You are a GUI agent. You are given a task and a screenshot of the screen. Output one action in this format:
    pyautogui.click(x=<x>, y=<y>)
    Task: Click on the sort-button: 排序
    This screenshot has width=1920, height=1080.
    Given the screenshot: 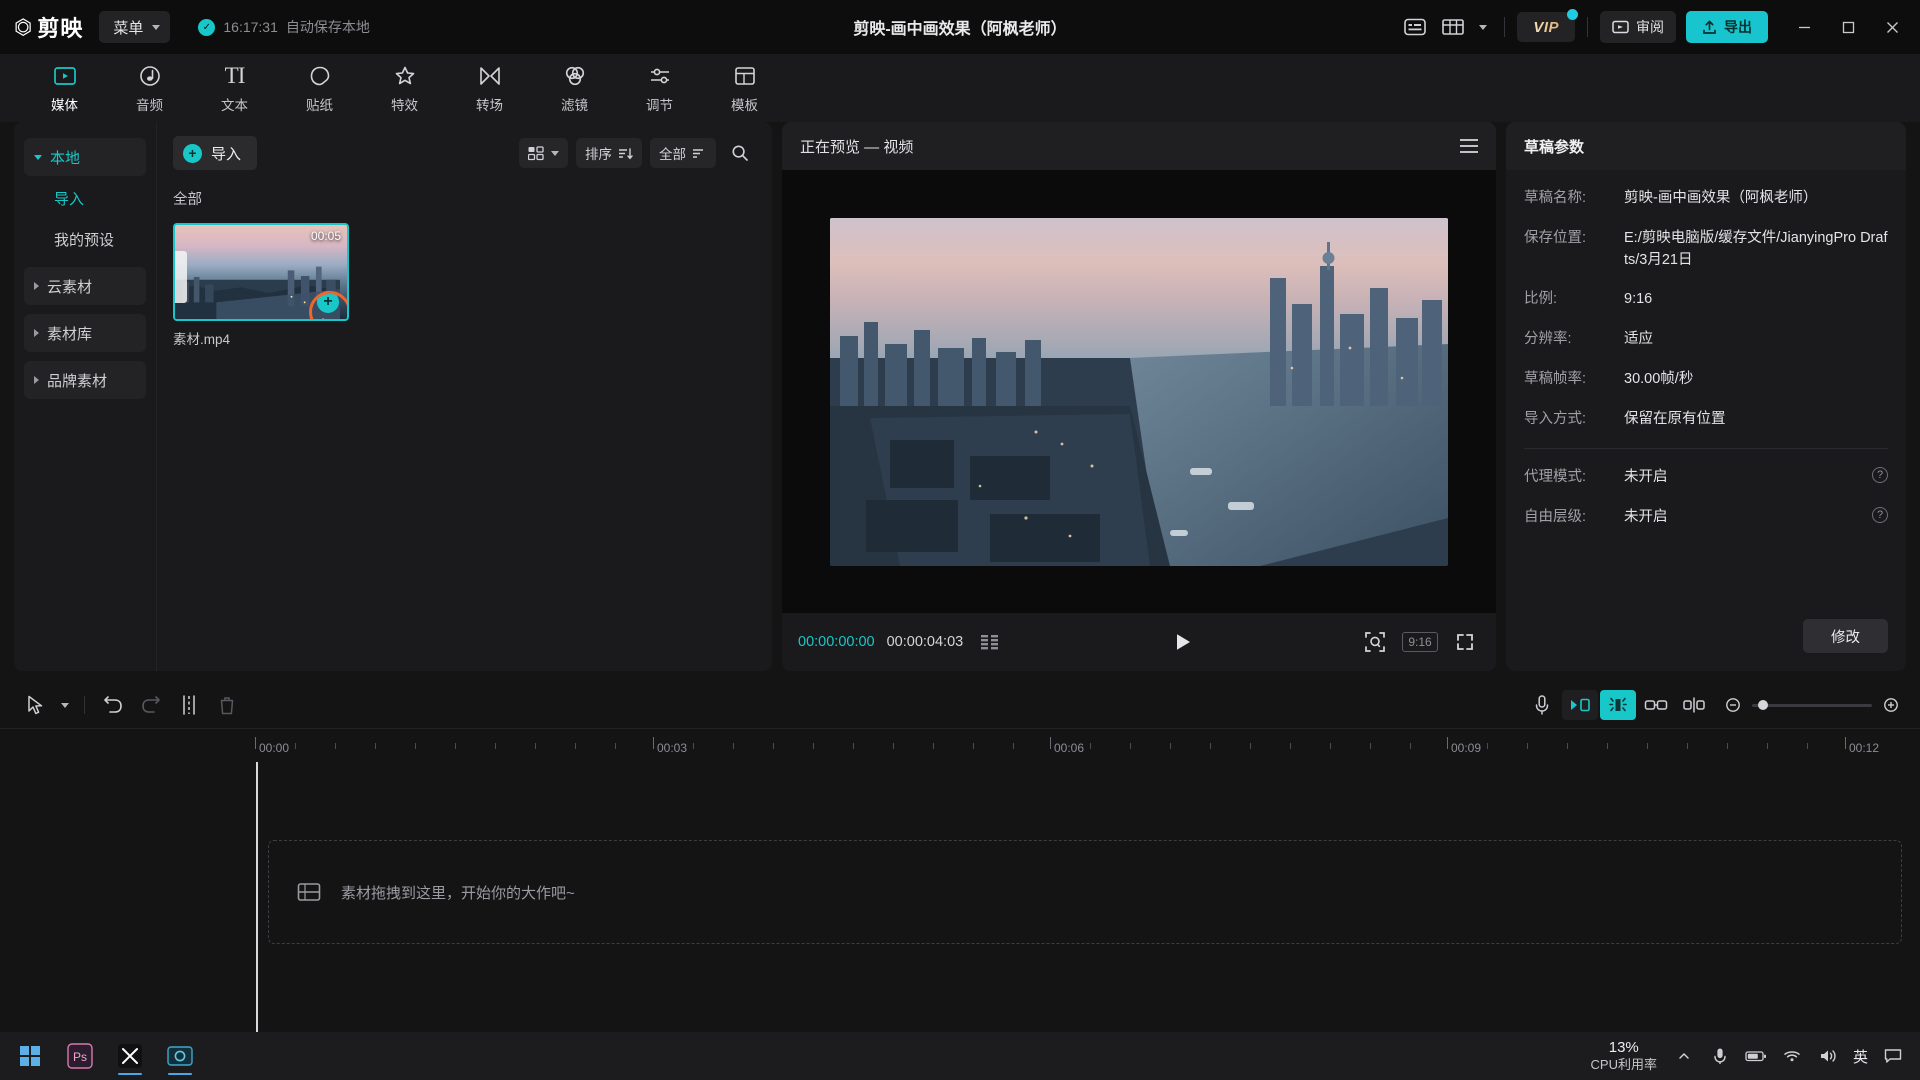 What is the action you would take?
    pyautogui.click(x=609, y=153)
    